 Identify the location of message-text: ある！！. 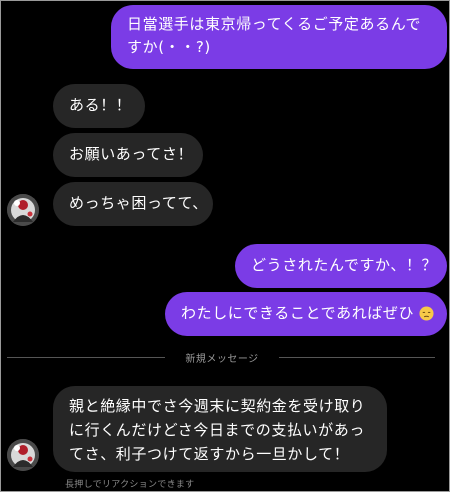
(100, 105).